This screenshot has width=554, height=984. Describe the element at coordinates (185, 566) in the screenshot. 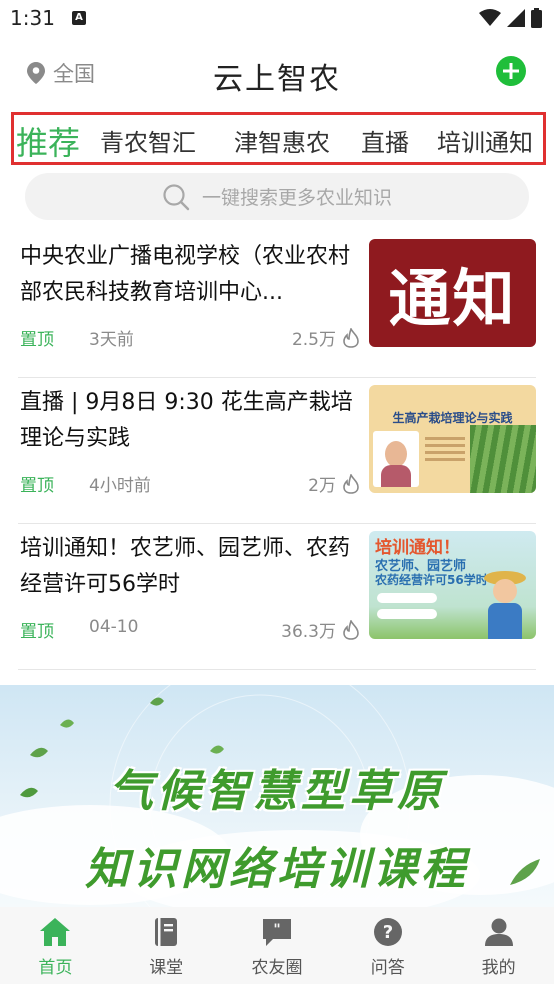

I see `article-title: 培训通知！农艺师、园艺师、农药经营许可56学时` at that location.